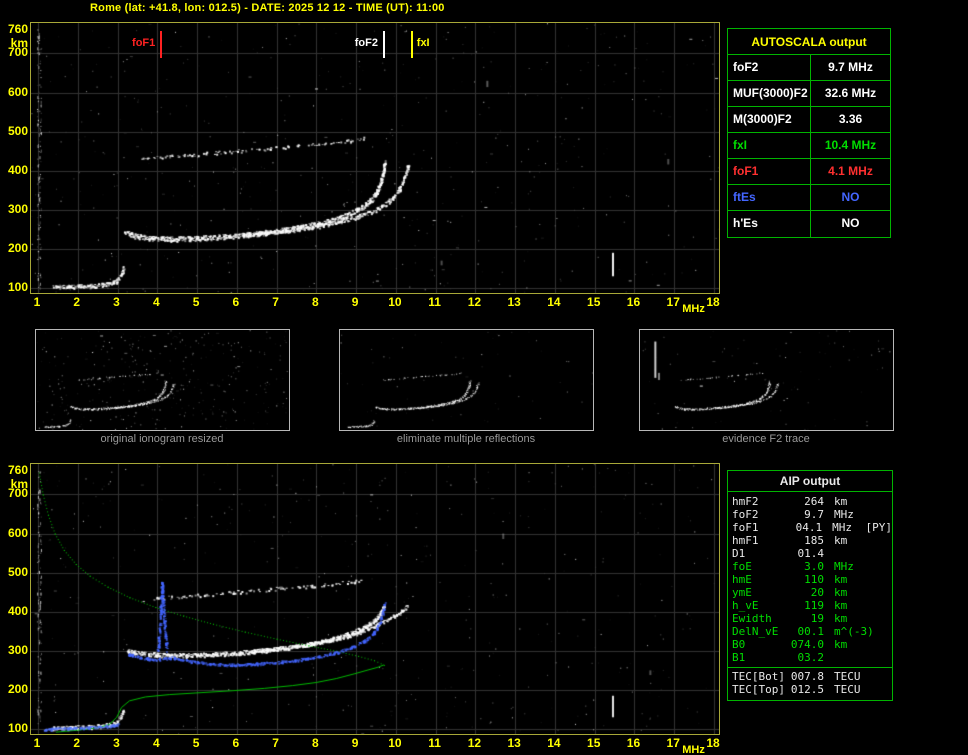 The height and width of the screenshot is (755, 968). Describe the element at coordinates (366, 43) in the screenshot. I see `marker-label-foF2: foF2` at that location.